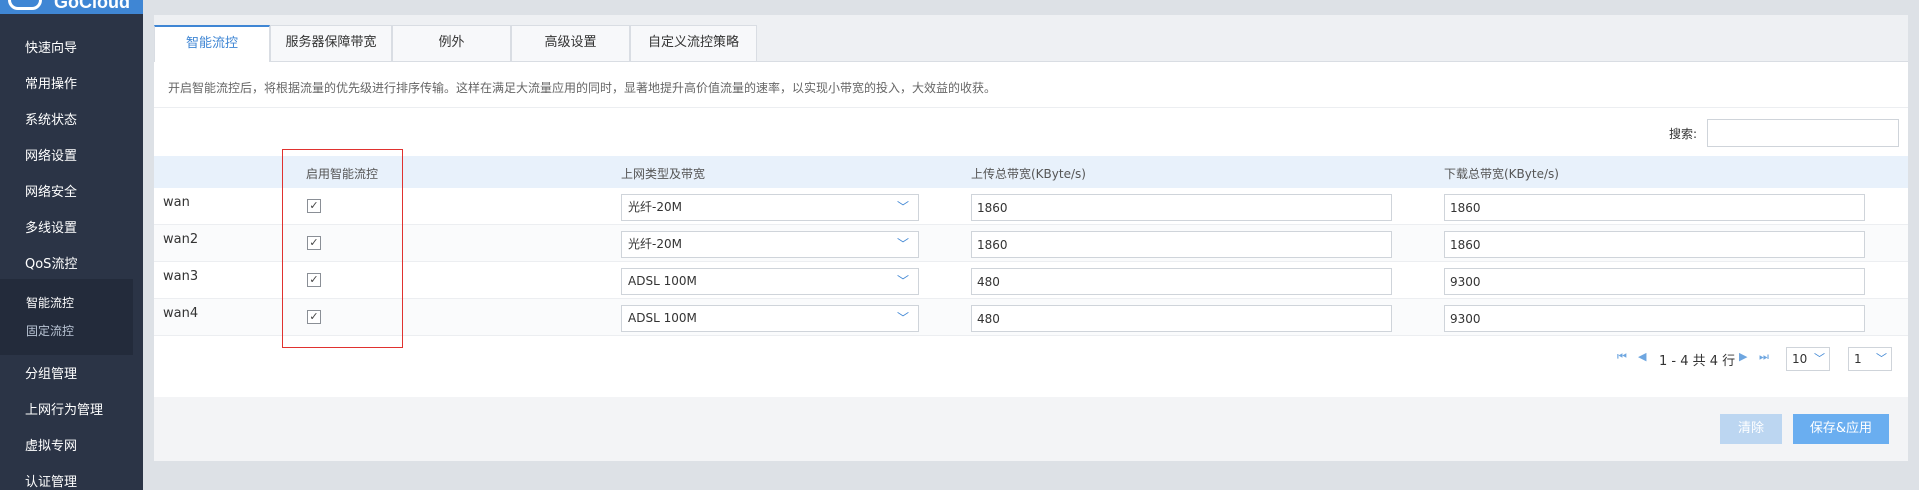 This screenshot has width=1919, height=490. Describe the element at coordinates (1697, 361) in the screenshot. I see `pager-range: 1 - 4 共 4 行` at that location.